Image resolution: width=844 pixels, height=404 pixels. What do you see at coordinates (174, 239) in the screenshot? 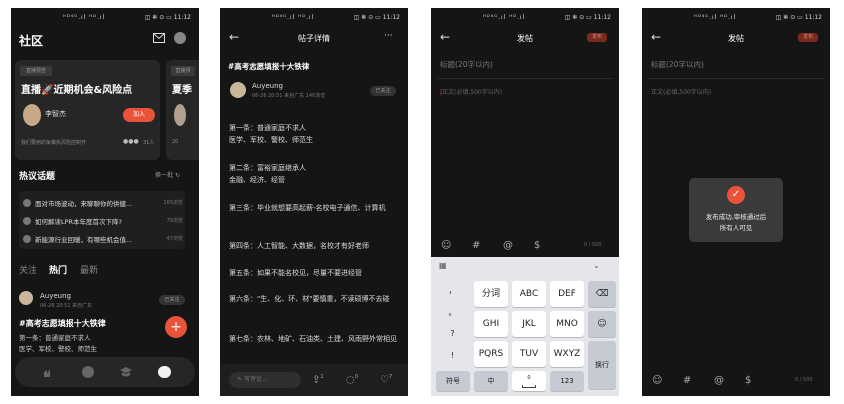
I see `topic-count: 47浏览` at bounding box center [174, 239].